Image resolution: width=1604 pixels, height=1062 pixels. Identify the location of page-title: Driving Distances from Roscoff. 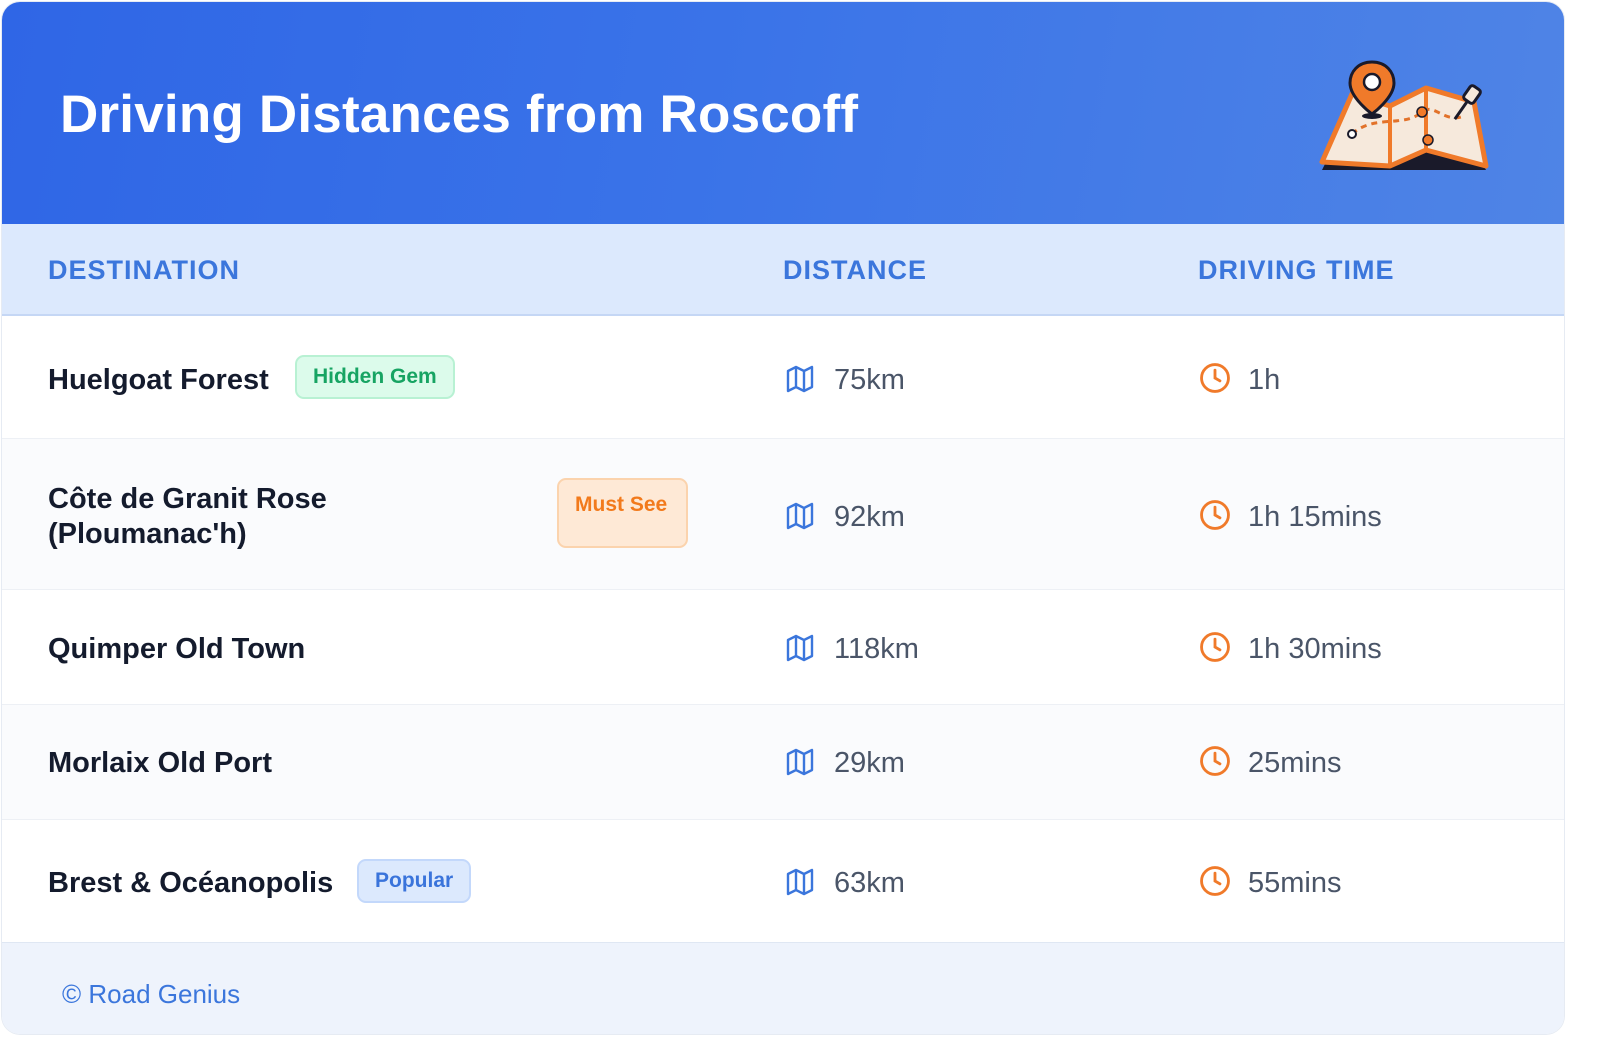
(459, 114).